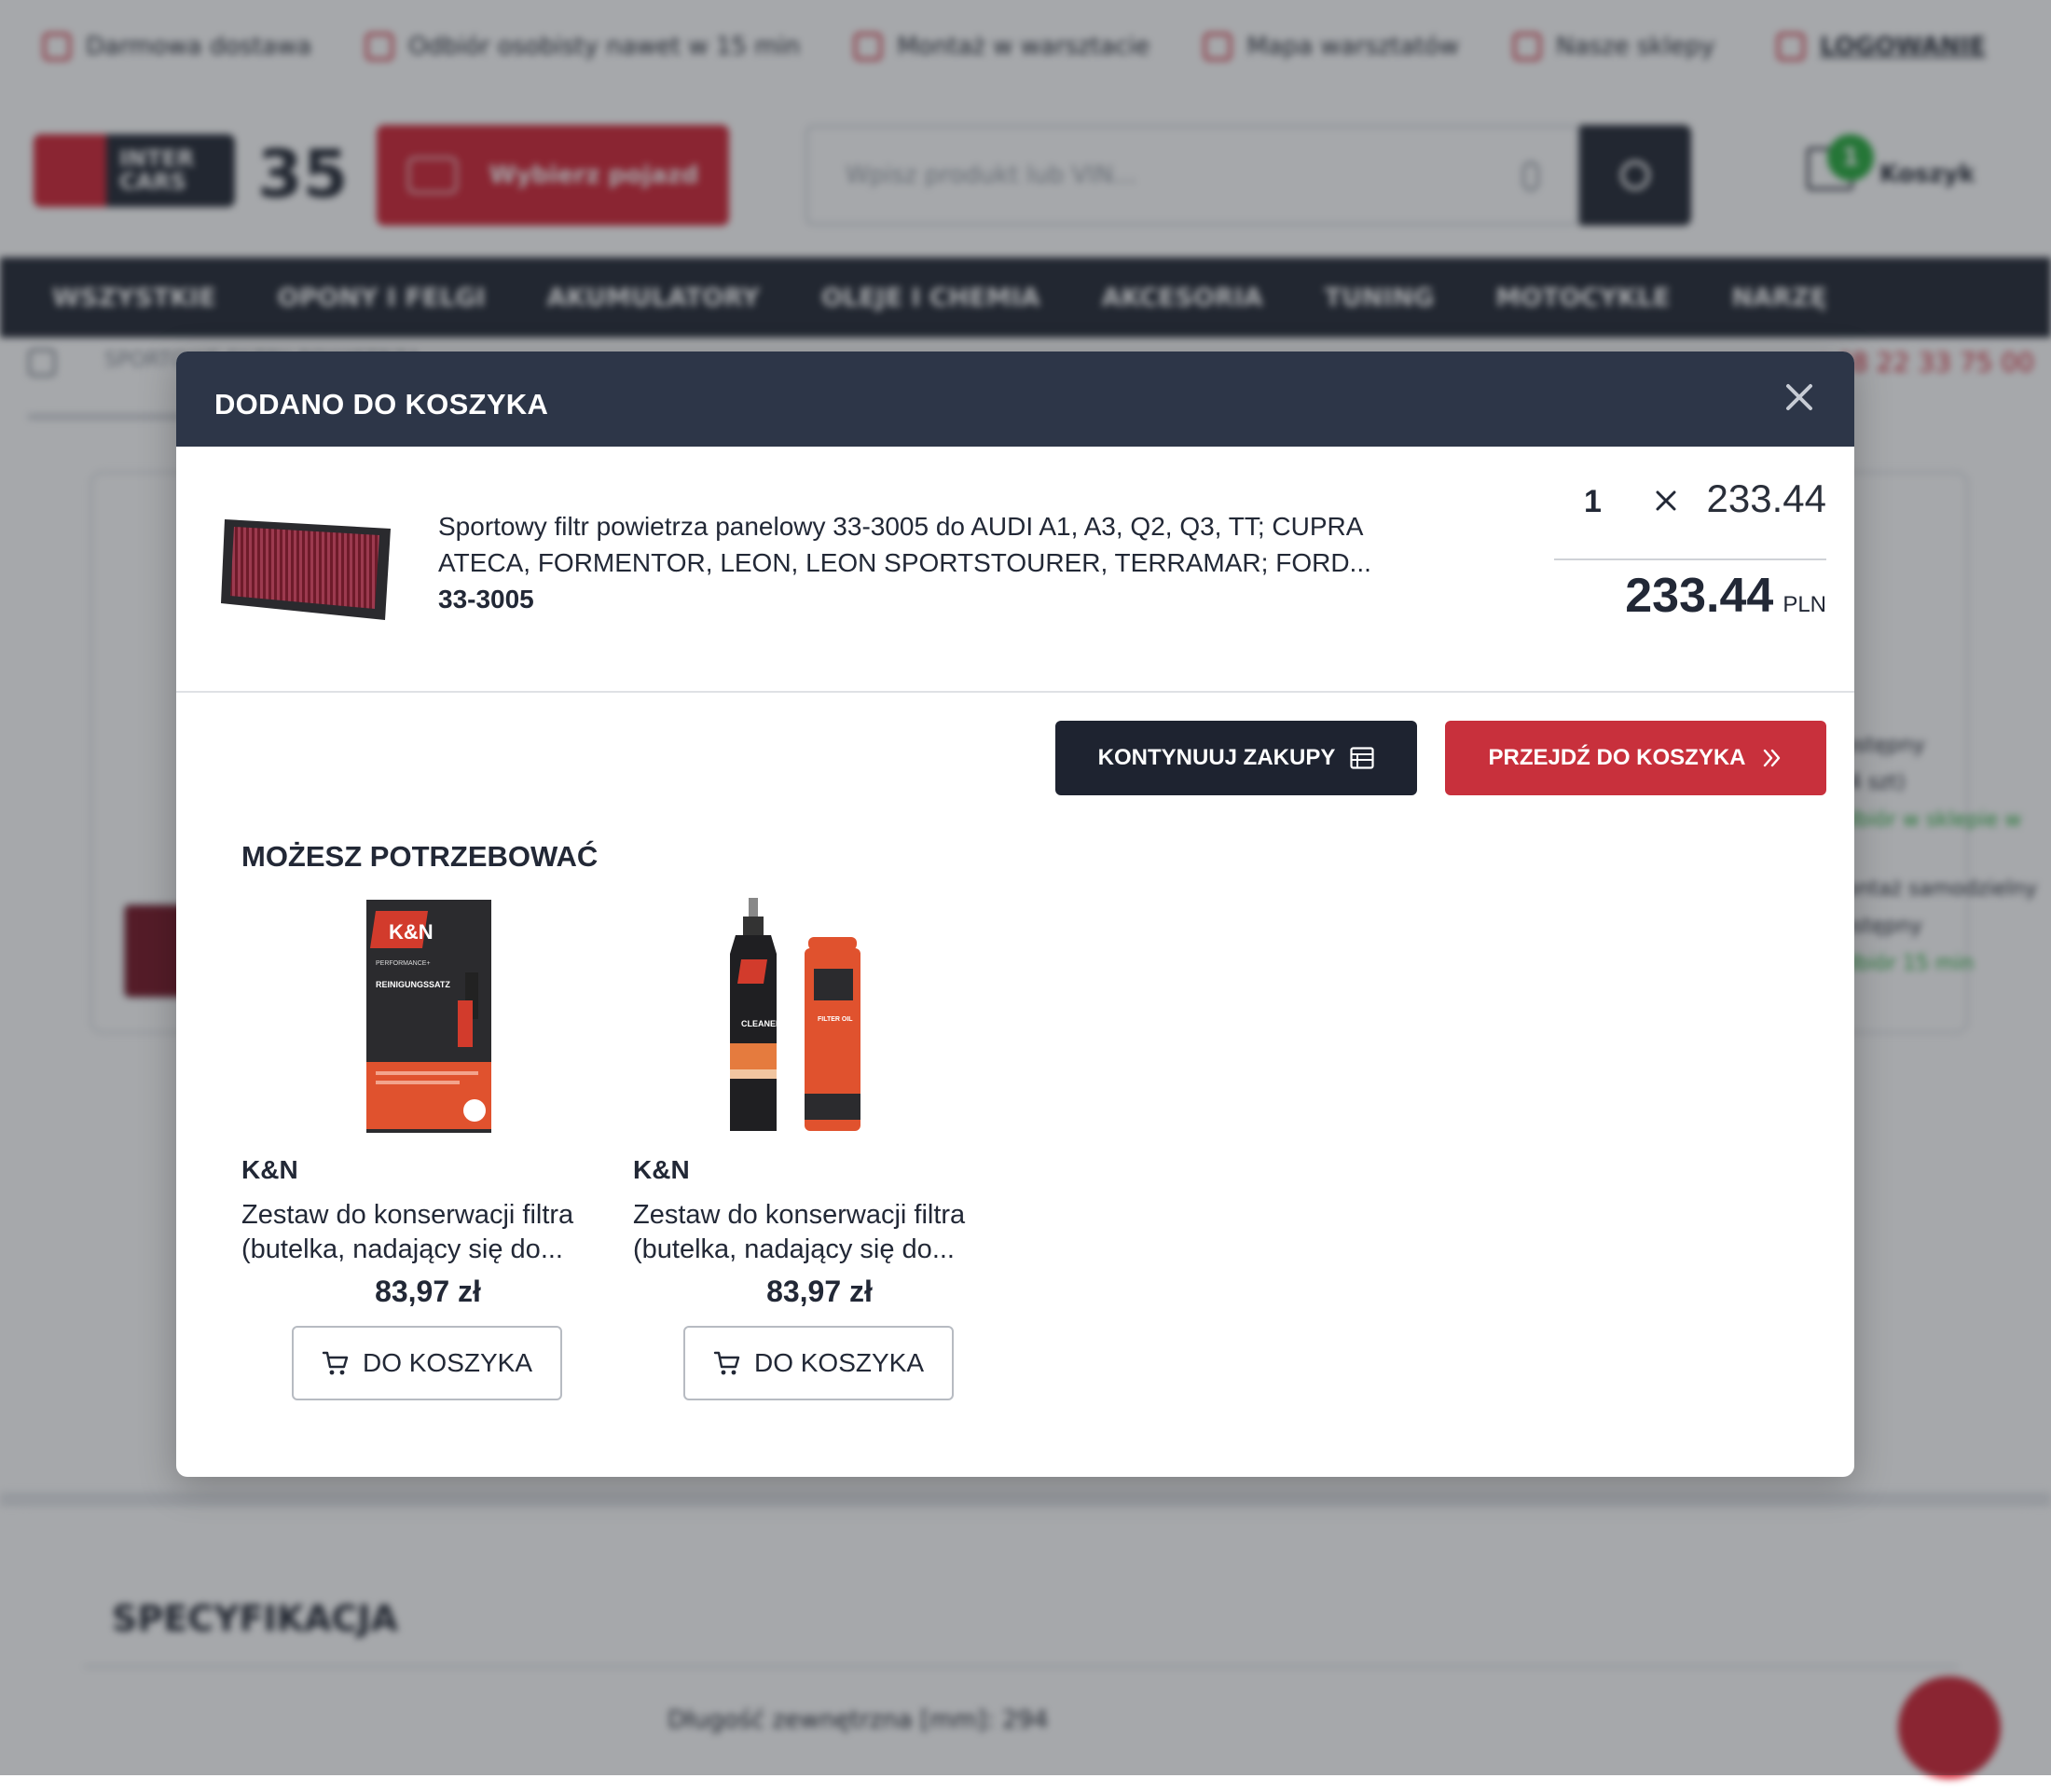  Describe the element at coordinates (1666, 500) in the screenshot. I see `times-icon` at that location.